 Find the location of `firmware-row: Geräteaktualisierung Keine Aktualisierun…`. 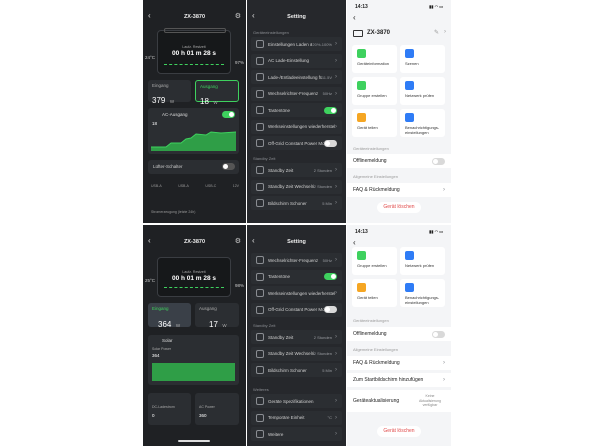

firmware-row: Geräteaktualisierung Keine Aktualisierun… is located at coordinates (399, 401).